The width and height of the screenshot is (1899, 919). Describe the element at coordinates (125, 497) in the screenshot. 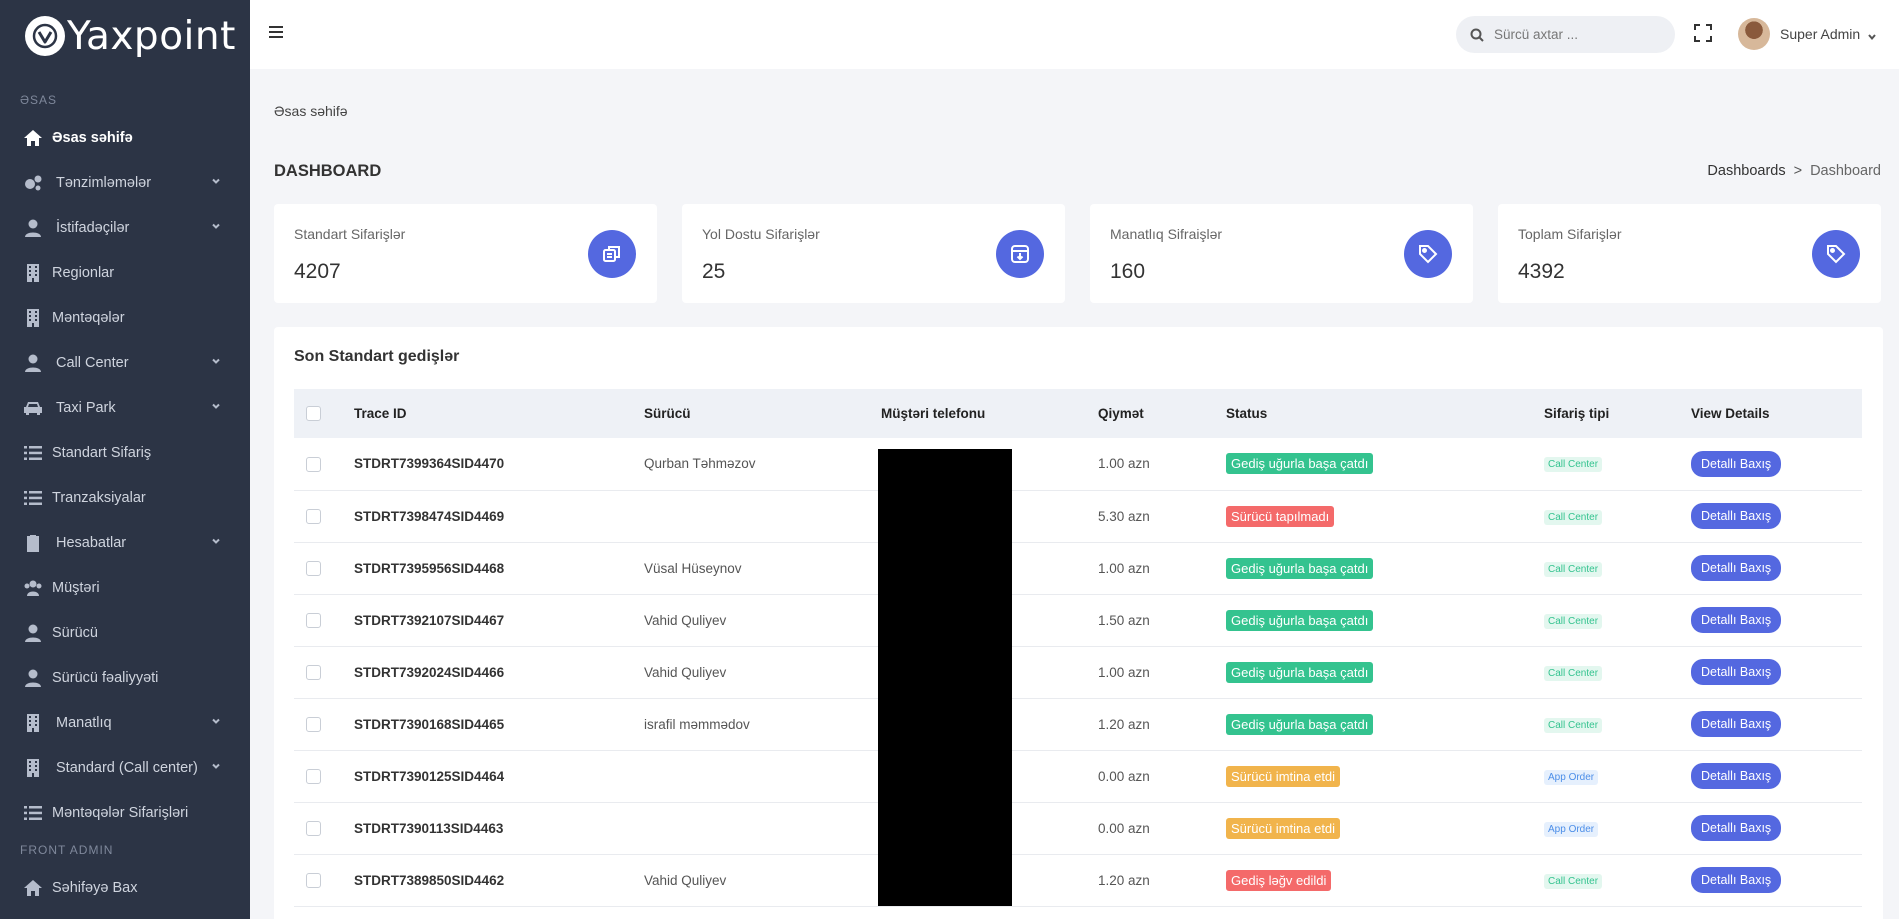

I see `sidebar-item-tranzaksiyalar: Tranzaksiyalar` at that location.